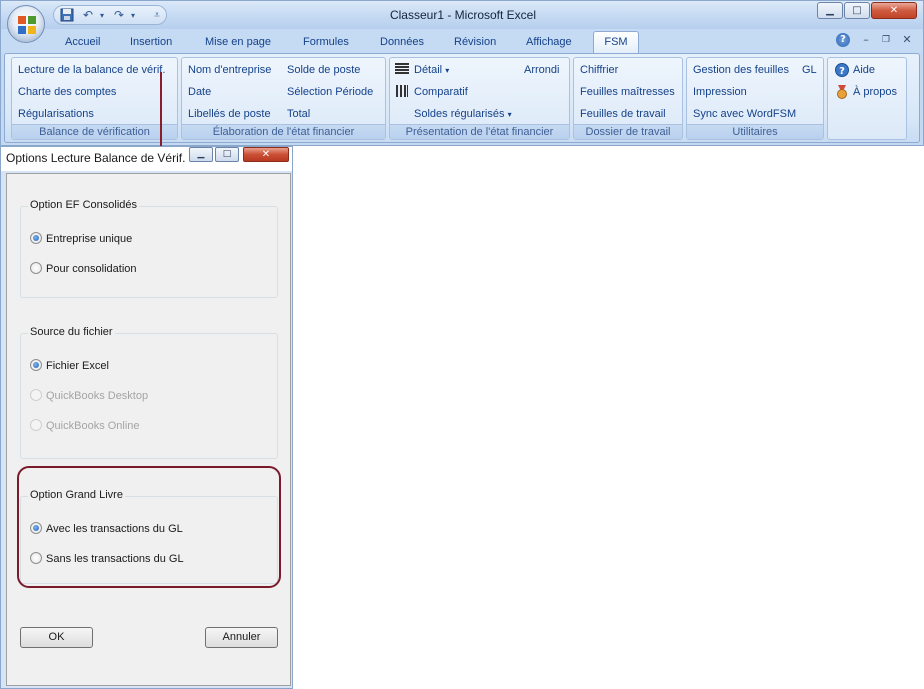 The width and height of the screenshot is (924, 689). Describe the element at coordinates (628, 131) in the screenshot. I see `group-label: Dossier de travail` at that location.